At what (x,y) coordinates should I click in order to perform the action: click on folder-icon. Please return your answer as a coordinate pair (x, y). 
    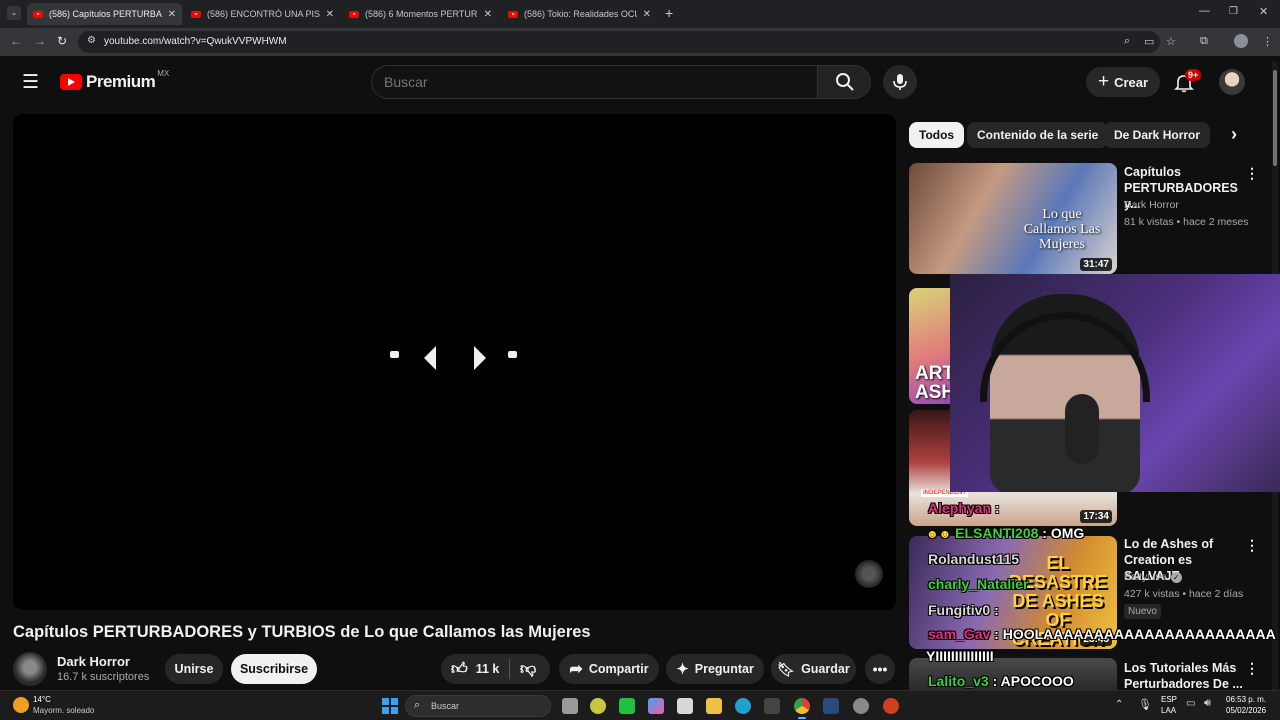
    Looking at the image, I should click on (714, 706).